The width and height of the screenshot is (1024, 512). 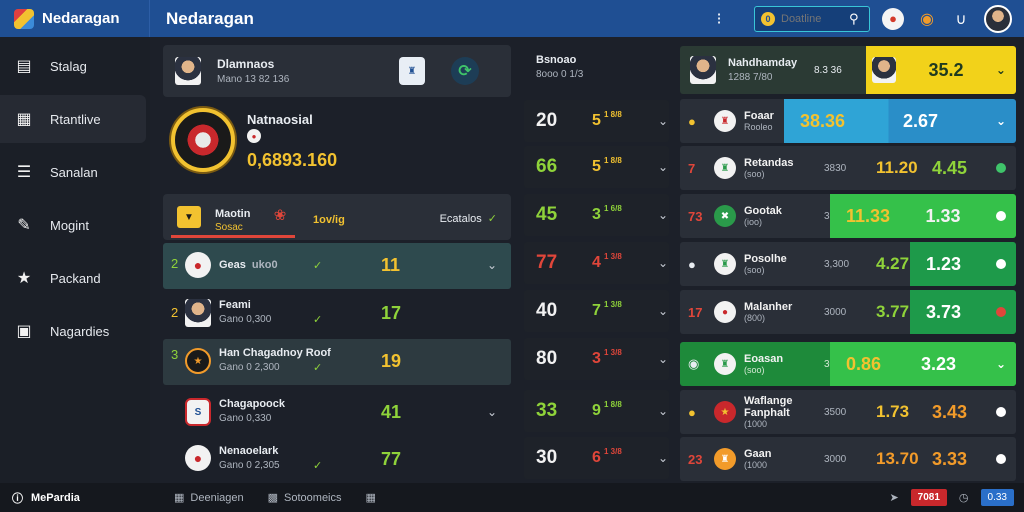 I want to click on right-header-box: 35.2 ⌄, so click(x=941, y=70).